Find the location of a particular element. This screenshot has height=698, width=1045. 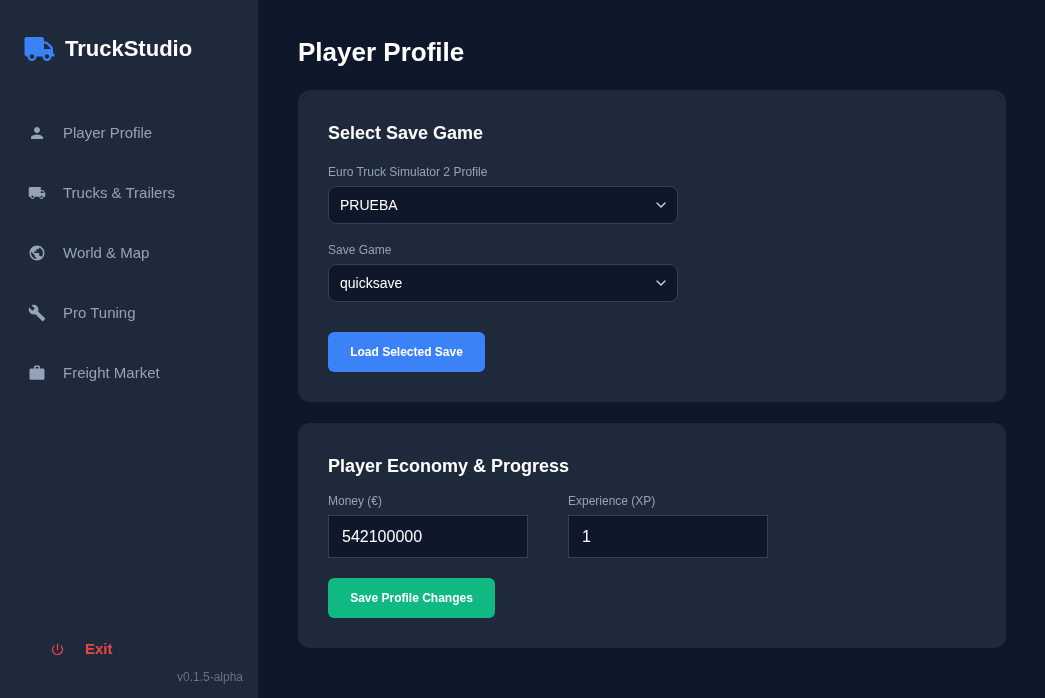

field-label: Save Game is located at coordinates (360, 250).